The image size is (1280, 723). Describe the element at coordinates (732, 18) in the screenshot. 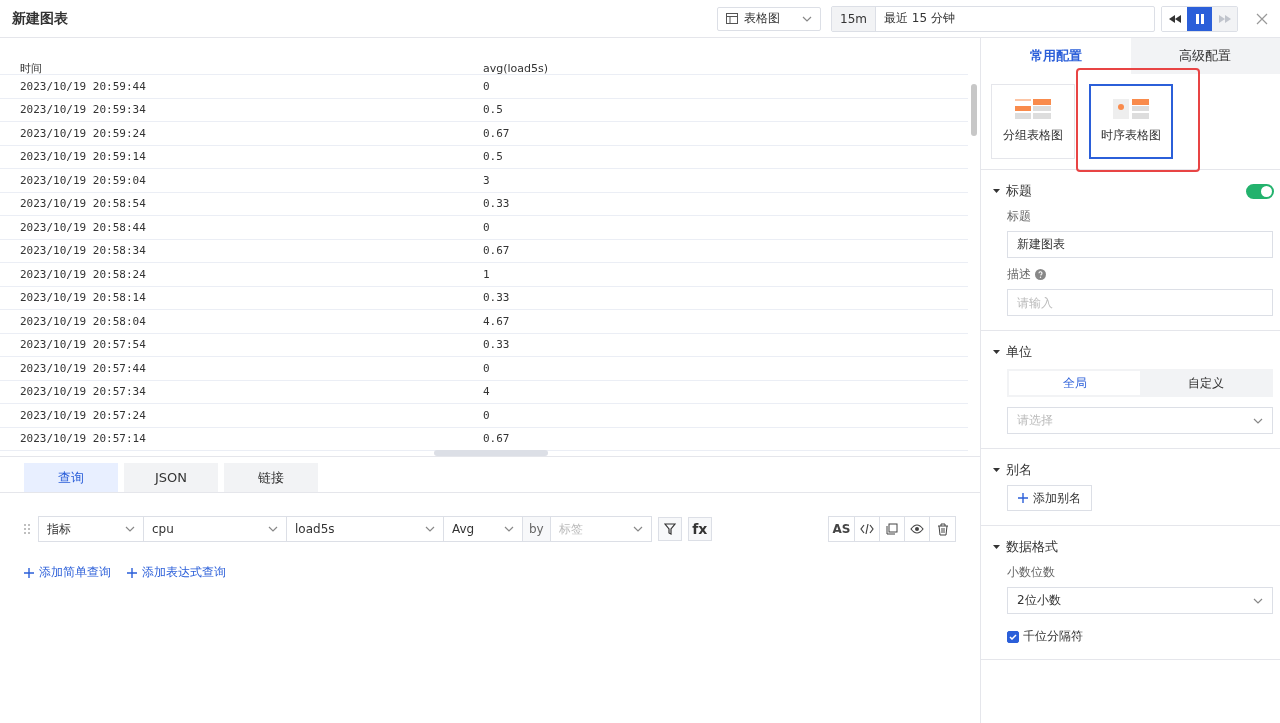

I see `table-icon` at that location.